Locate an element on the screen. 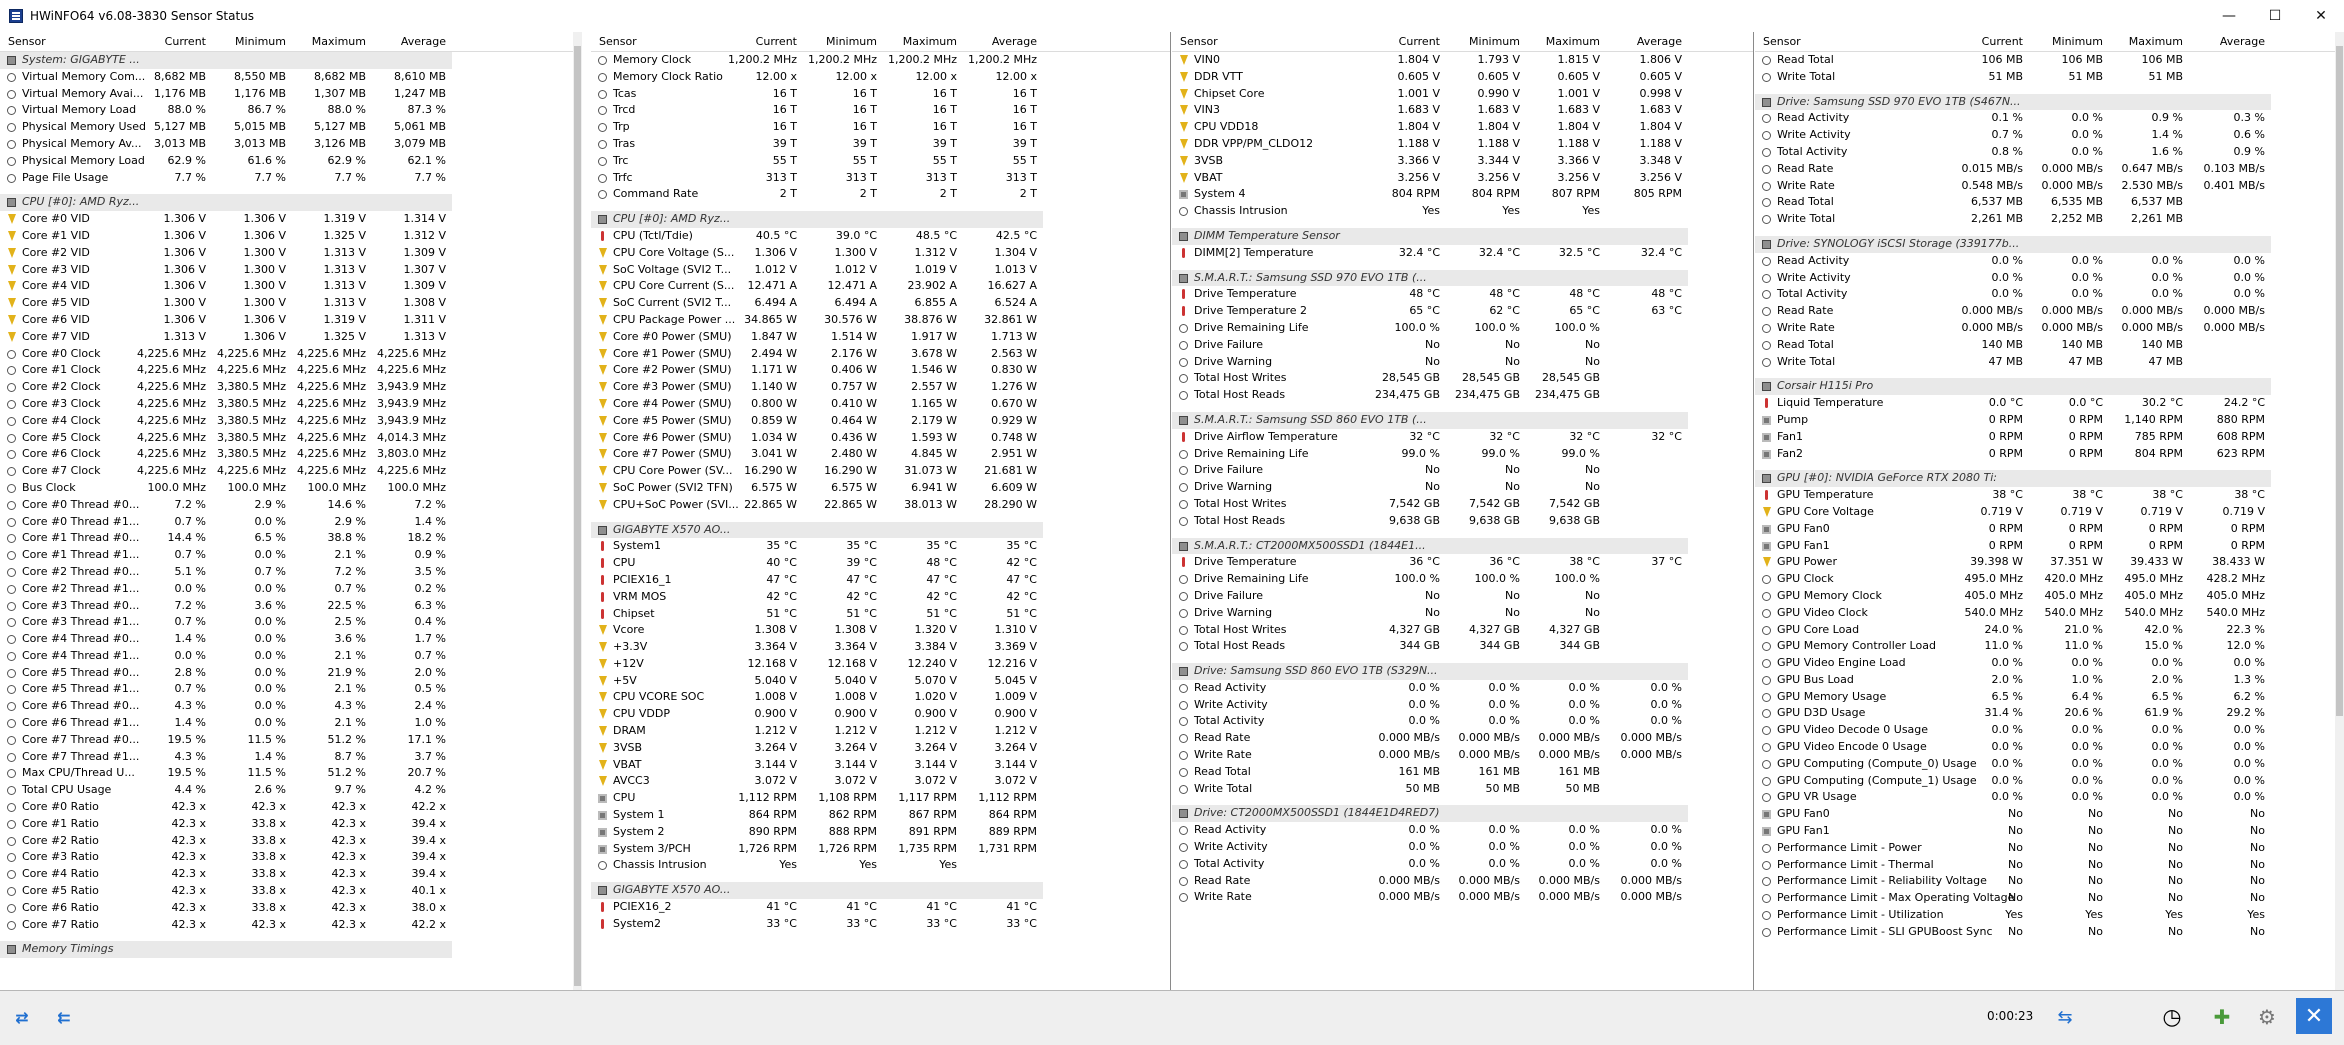  sensor-row: CPU 1,112 RPM 1,108 RPM 1,117 RPM 1,112 RPM is located at coordinates (880, 798).